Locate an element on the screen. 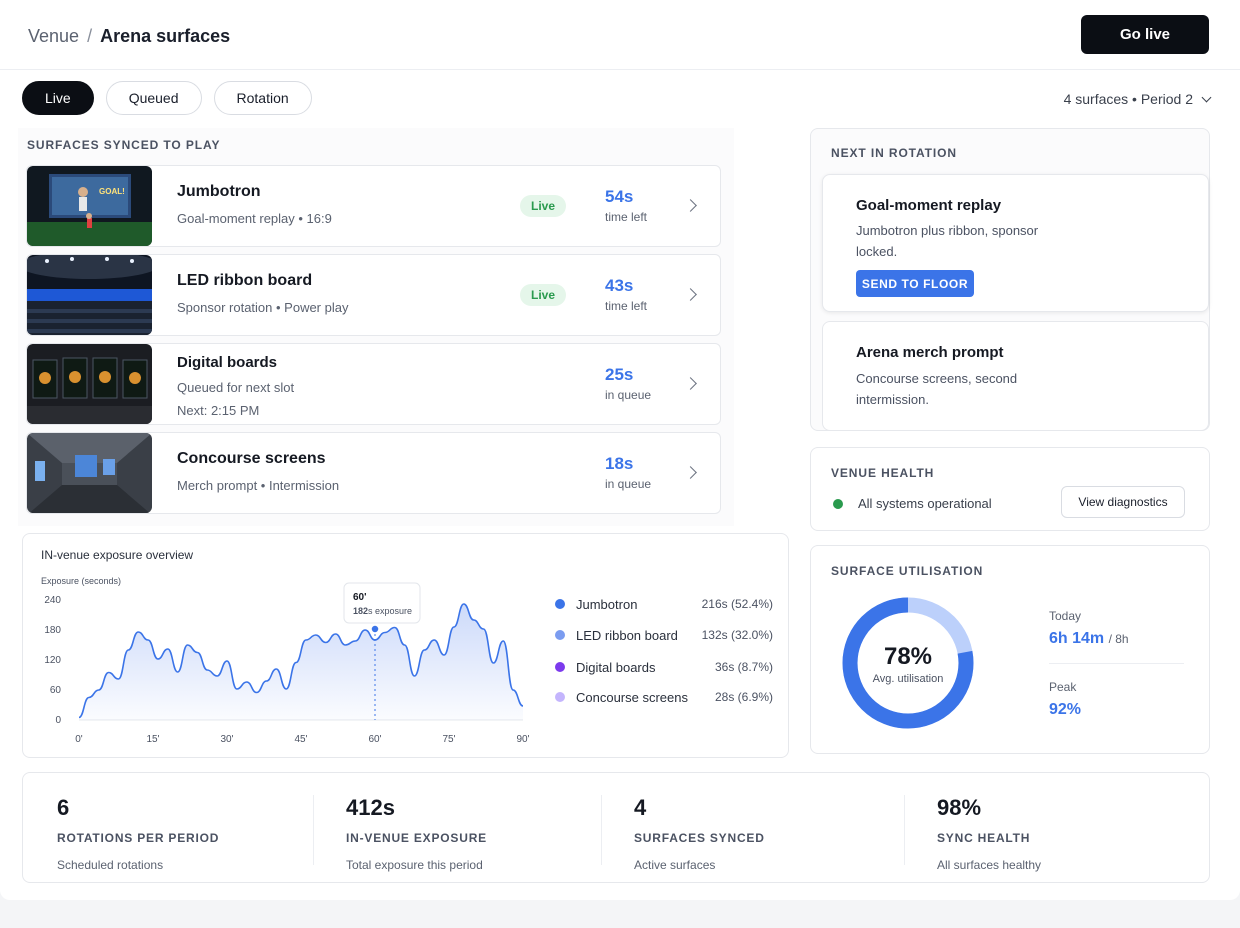 This screenshot has width=1240, height=928. surface-next-slot: Next: 2:15 PM is located at coordinates (218, 410).